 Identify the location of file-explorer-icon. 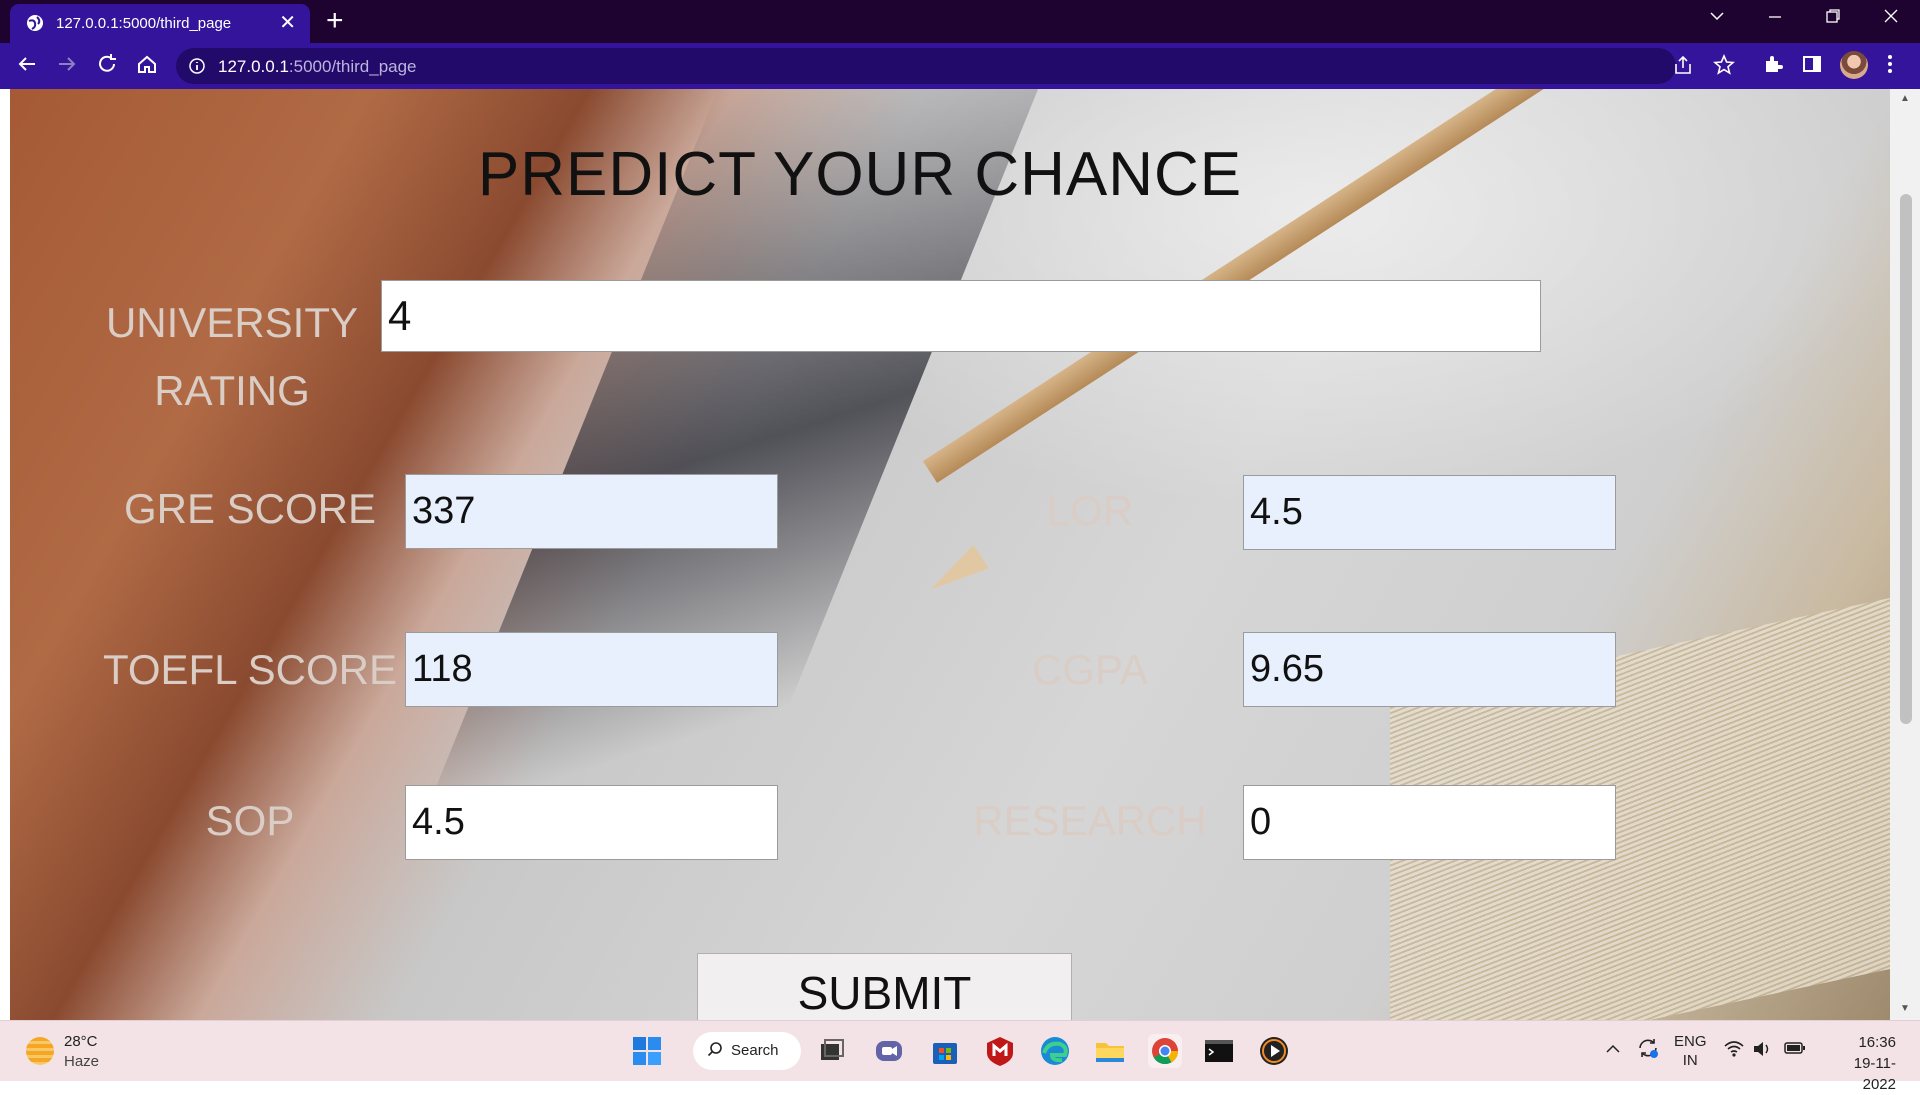
(1110, 1051).